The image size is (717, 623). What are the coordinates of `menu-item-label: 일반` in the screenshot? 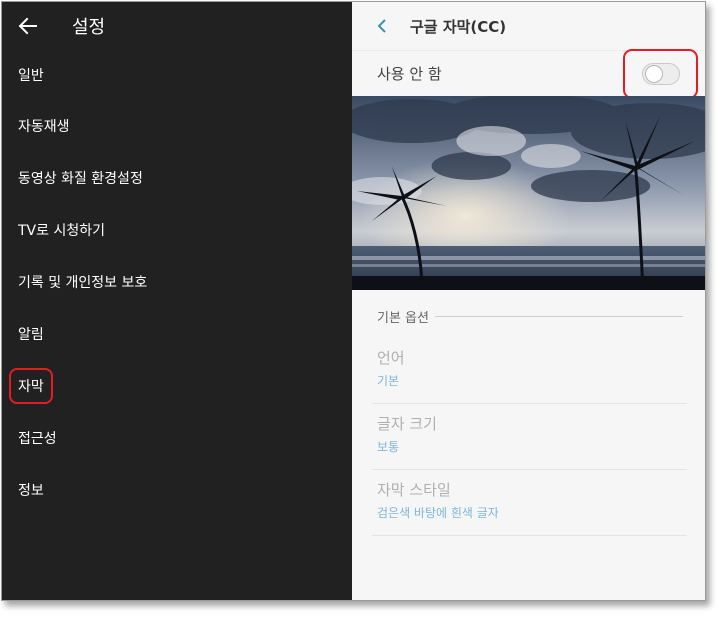 It's located at (31, 76).